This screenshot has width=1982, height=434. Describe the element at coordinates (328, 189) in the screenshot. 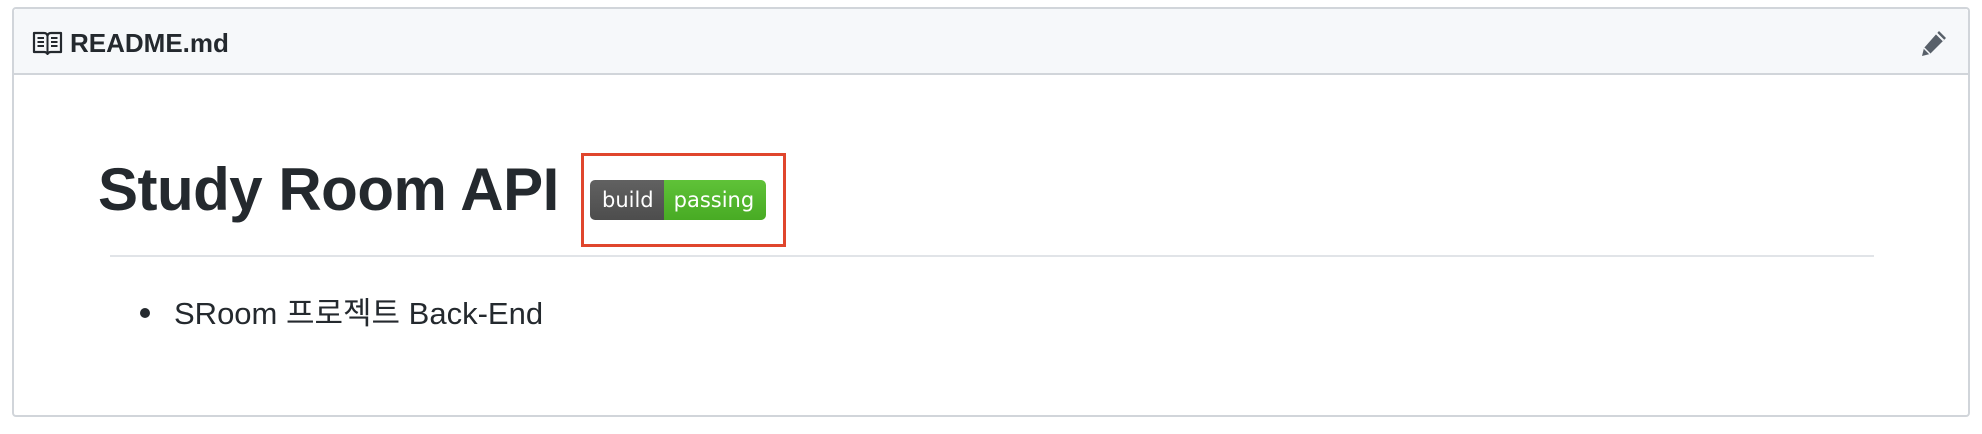

I see `page-title: Study Room API` at that location.